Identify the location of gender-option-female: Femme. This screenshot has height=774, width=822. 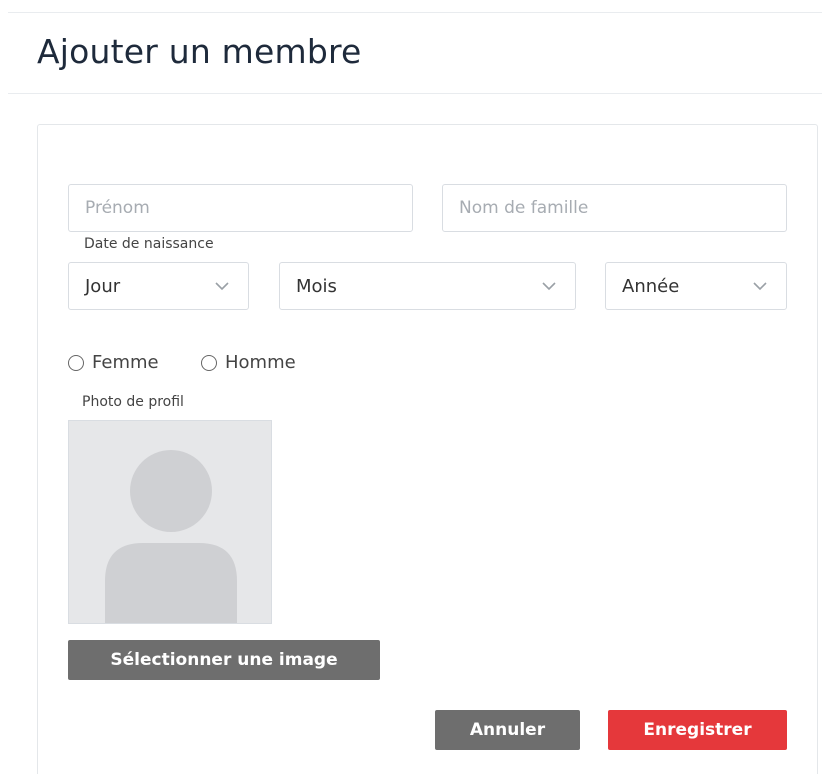
(113, 362).